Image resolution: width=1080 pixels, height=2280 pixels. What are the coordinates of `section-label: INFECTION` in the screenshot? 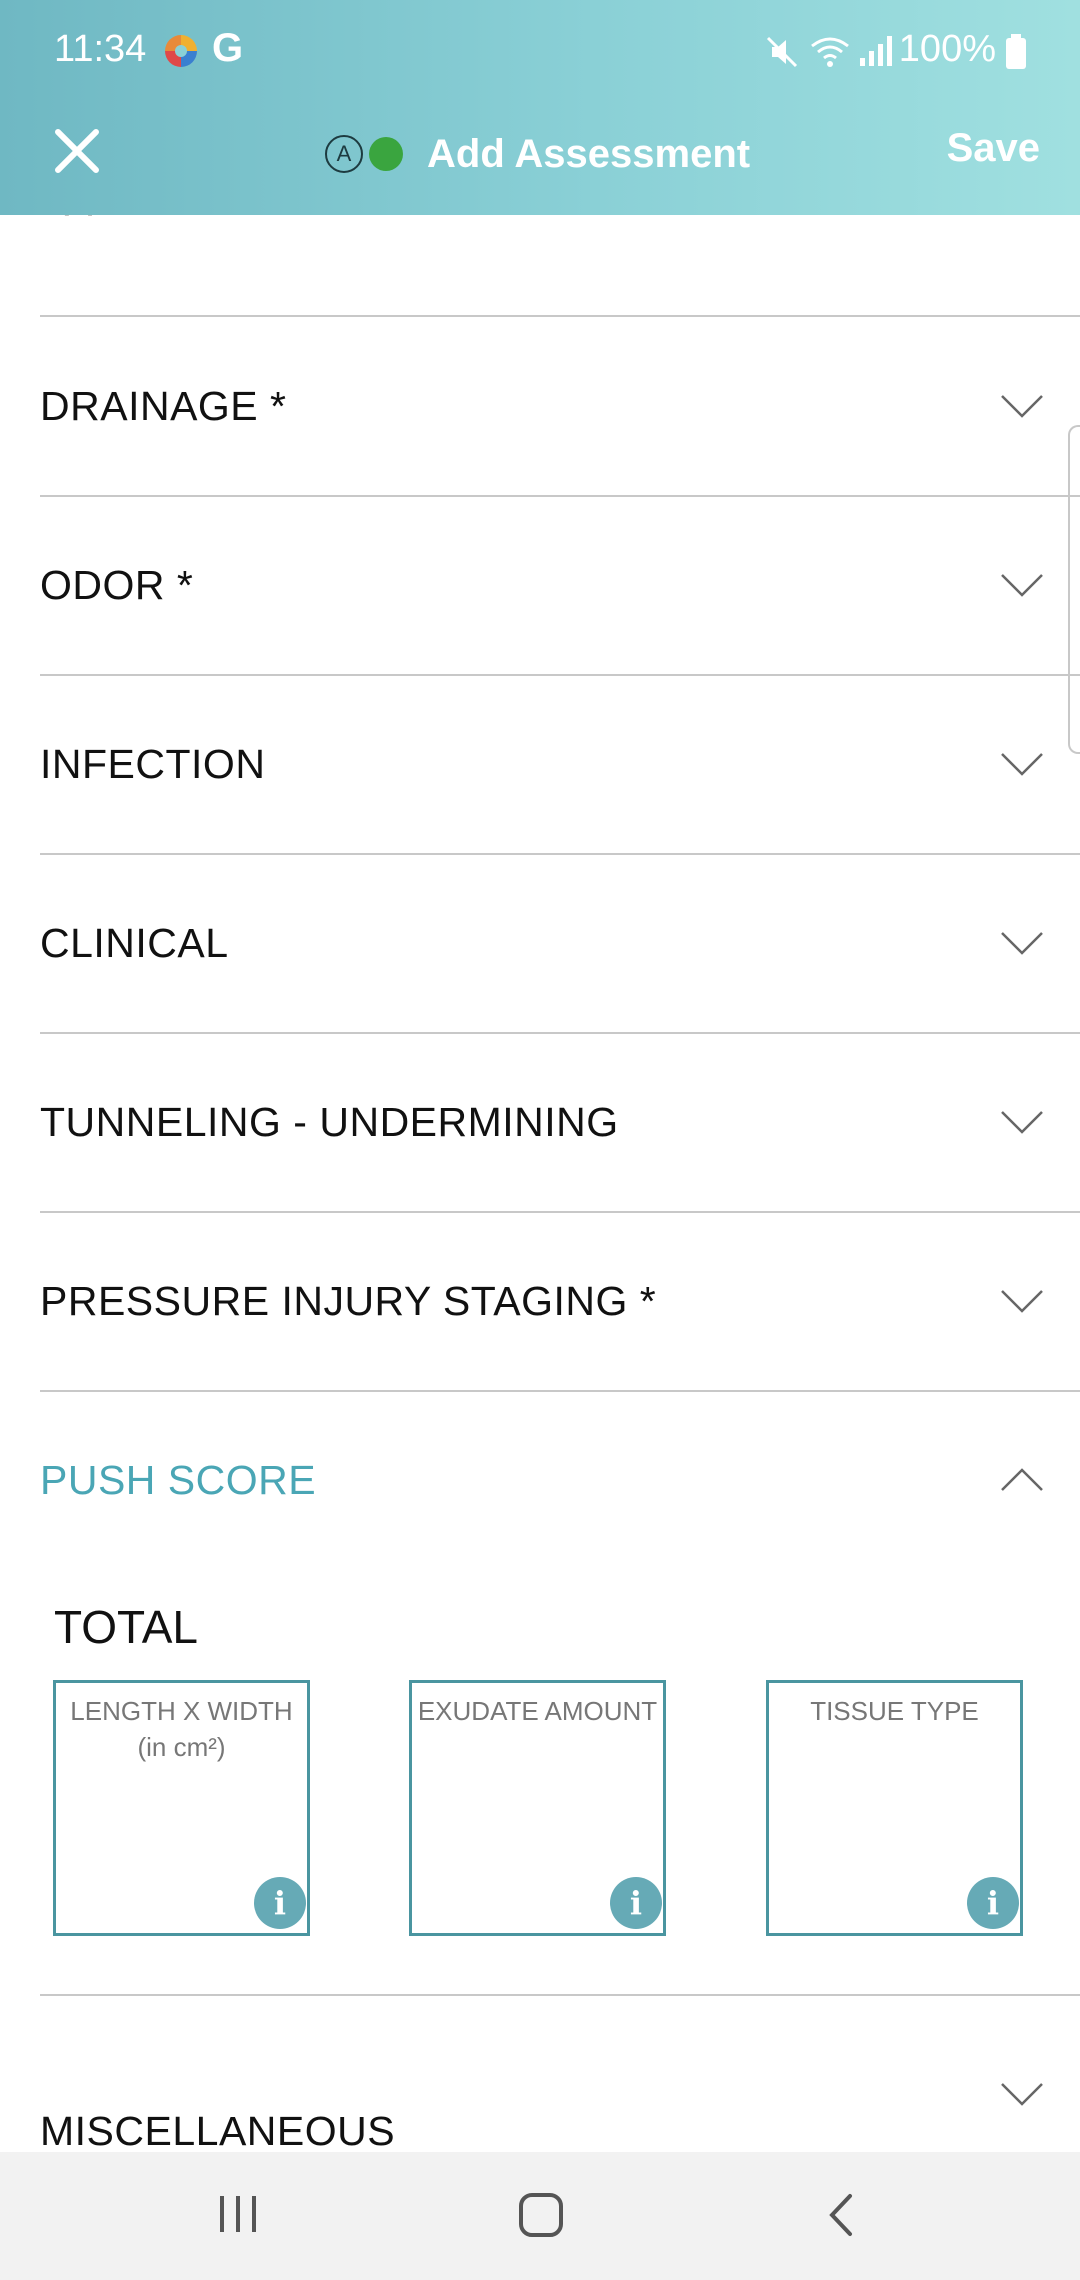 It's located at (153, 763).